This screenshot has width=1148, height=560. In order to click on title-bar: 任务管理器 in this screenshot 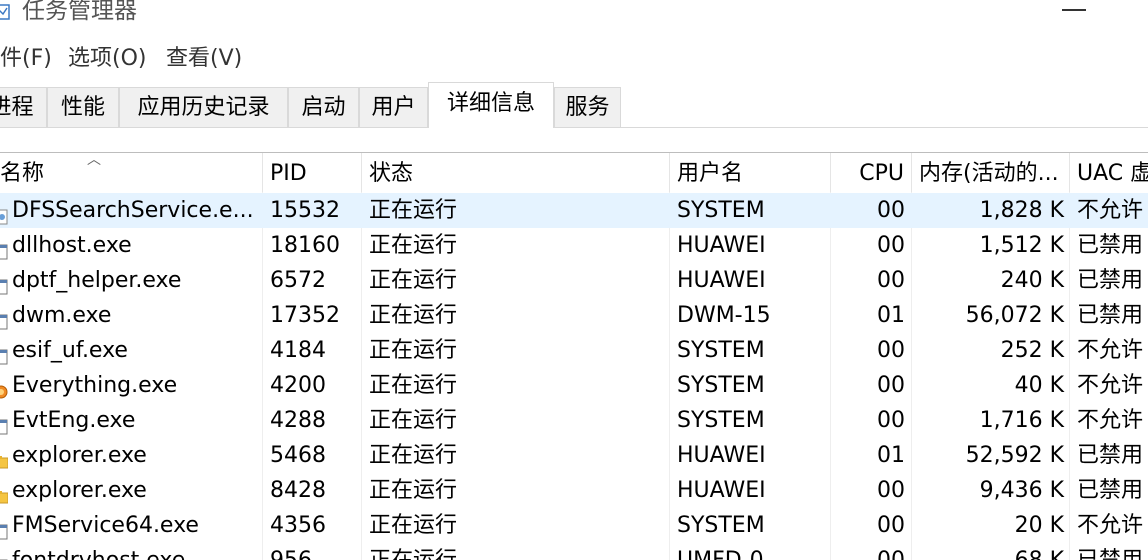, I will do `click(574, 15)`.